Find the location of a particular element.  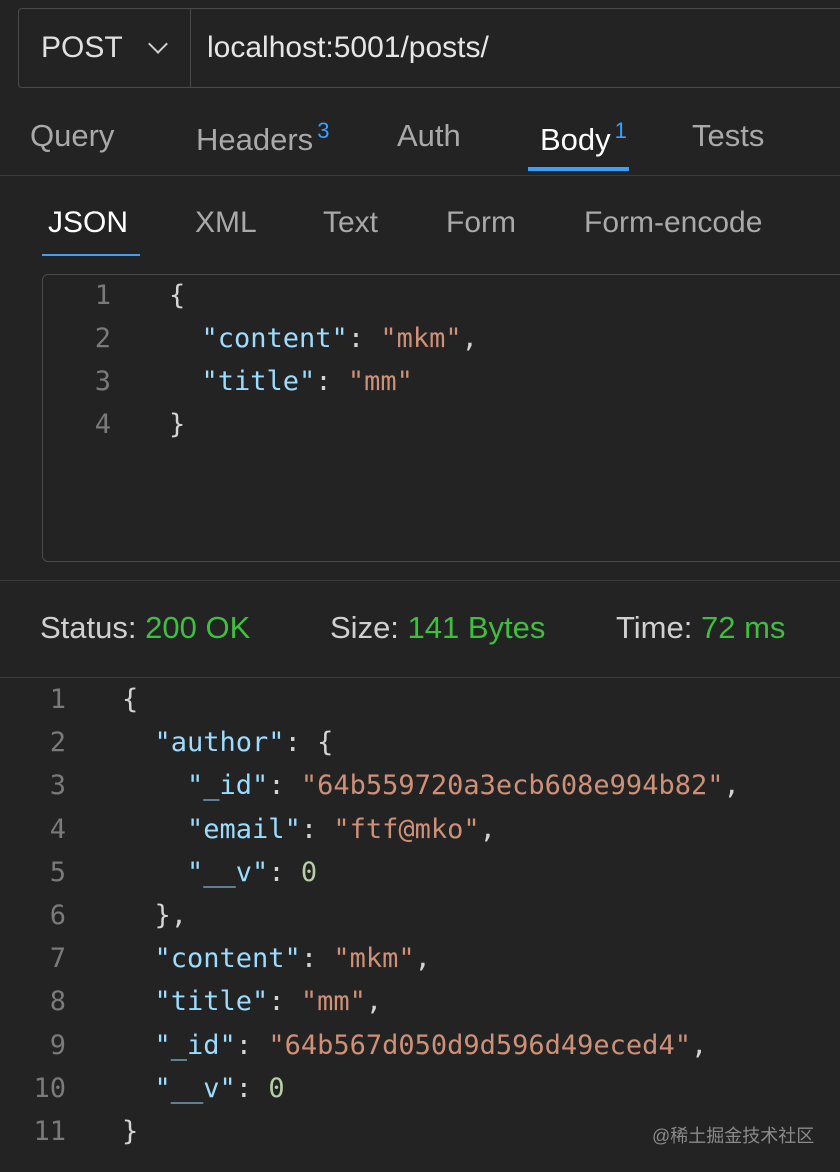

tab-tests: Tests is located at coordinates (728, 136).